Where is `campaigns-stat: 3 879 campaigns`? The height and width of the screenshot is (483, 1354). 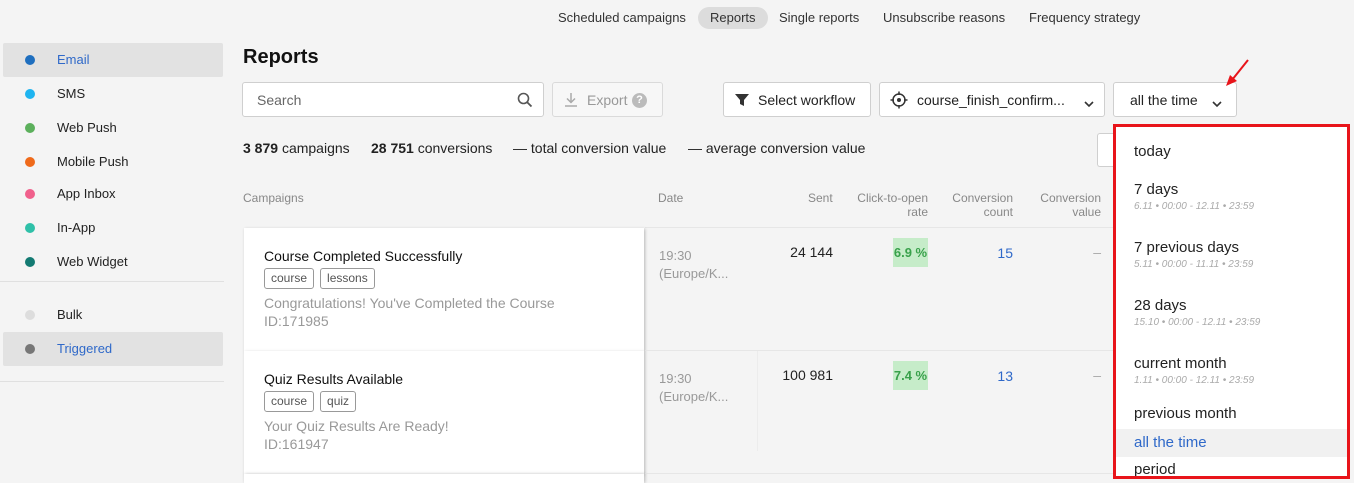
campaigns-stat: 3 879 campaigns is located at coordinates (296, 148).